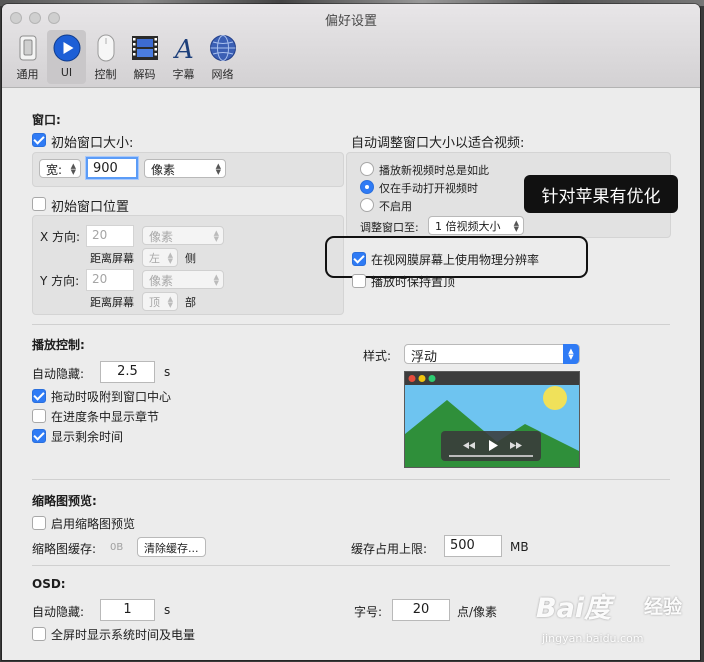 This screenshot has width=704, height=662. I want to click on annotation-tooltip: 针对苹果有优化, so click(601, 194).